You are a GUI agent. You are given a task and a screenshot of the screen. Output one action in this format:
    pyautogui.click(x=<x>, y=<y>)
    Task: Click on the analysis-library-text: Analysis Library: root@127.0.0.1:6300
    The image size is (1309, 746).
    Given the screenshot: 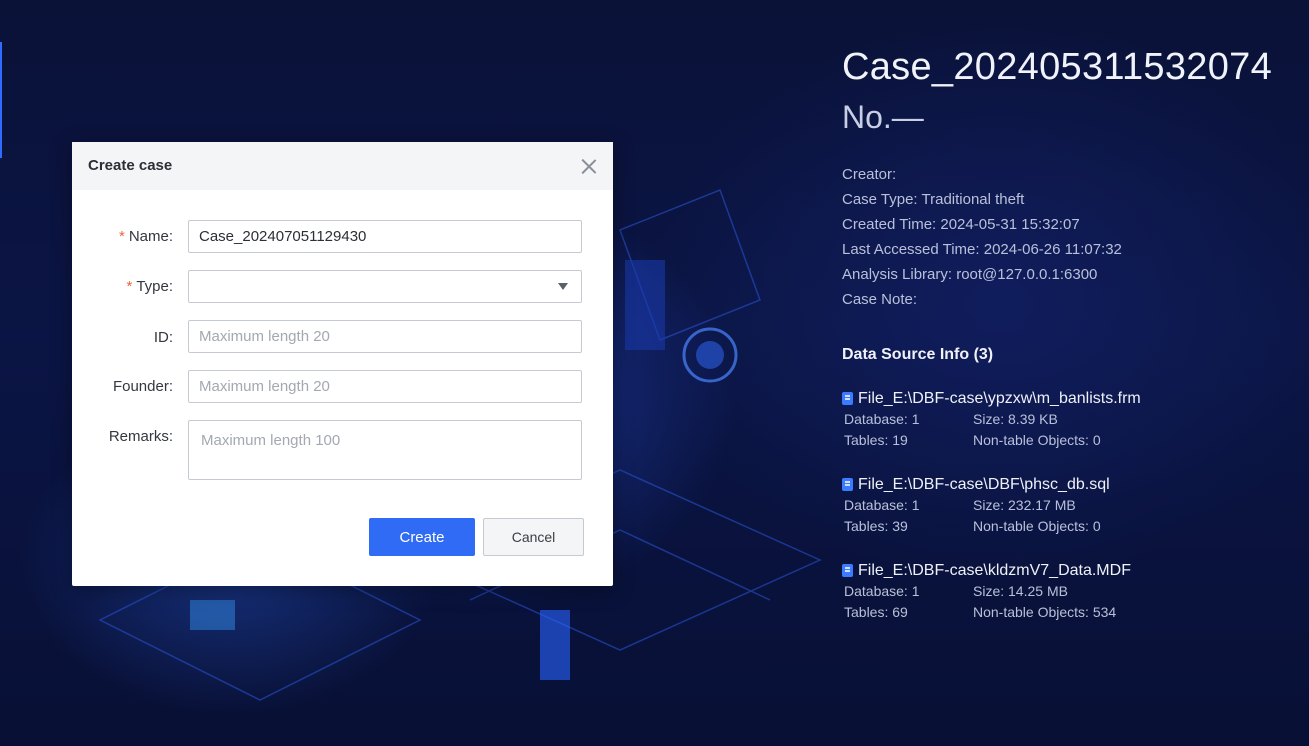 What is the action you would take?
    pyautogui.click(x=970, y=274)
    